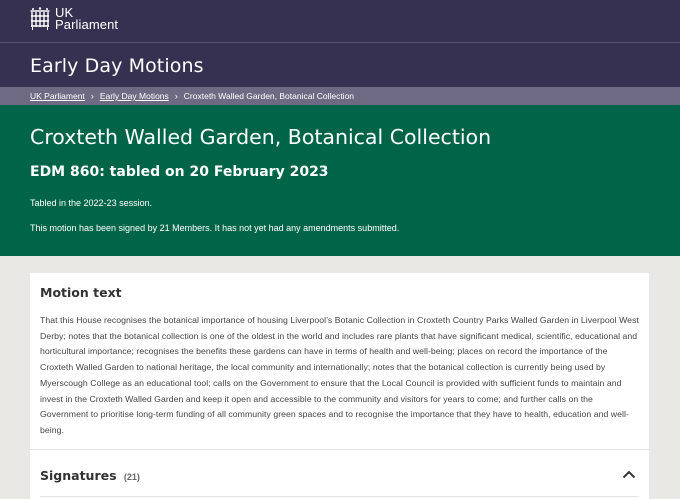 This screenshot has height=499, width=680. I want to click on chevron-up-icon, so click(629, 474).